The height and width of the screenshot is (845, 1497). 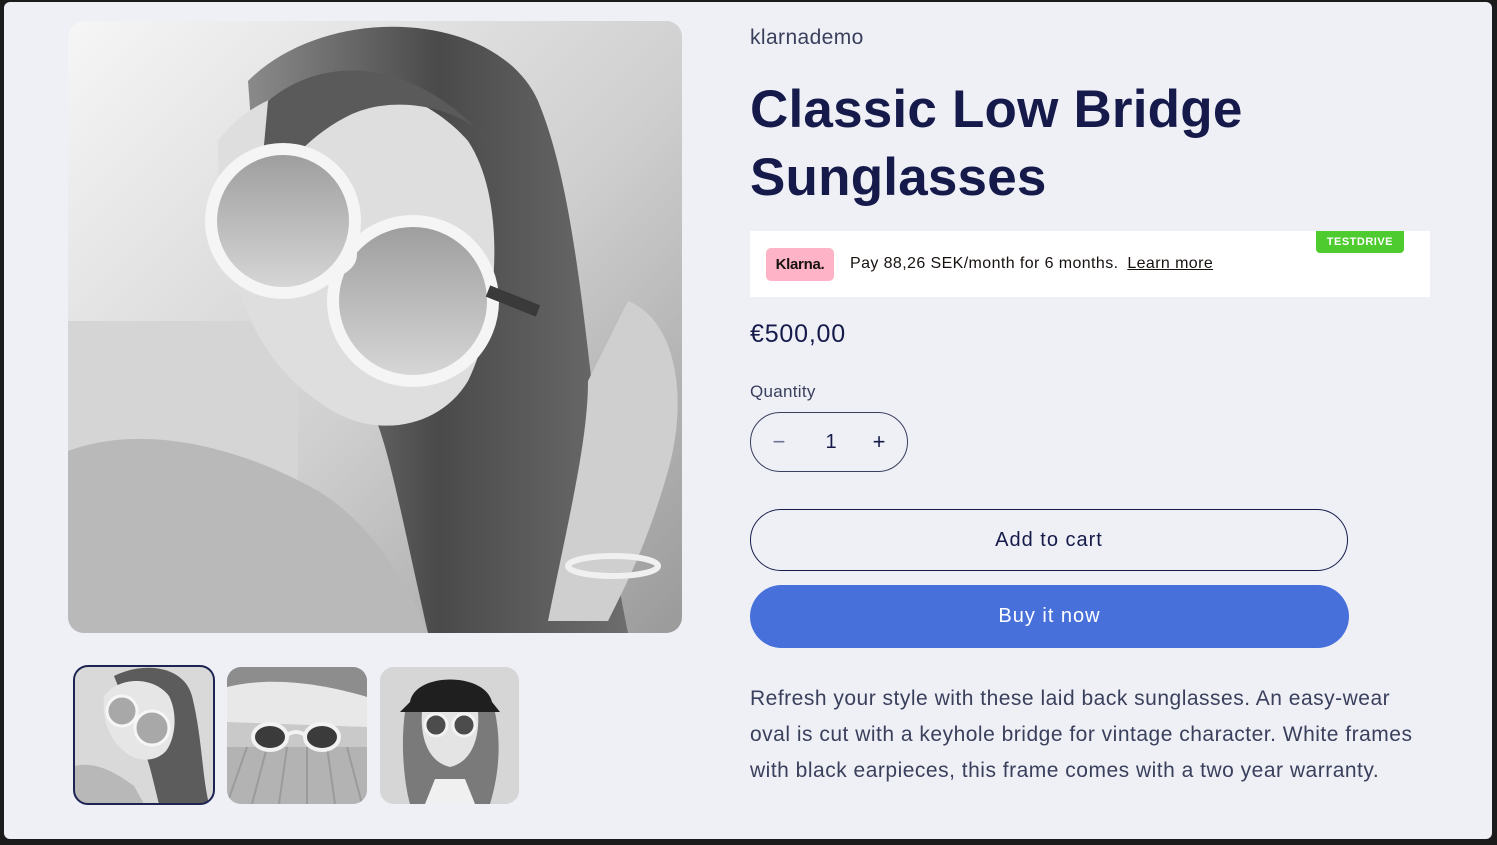 What do you see at coordinates (1049, 540) in the screenshot?
I see `add-to-cart-button: Add to cart` at bounding box center [1049, 540].